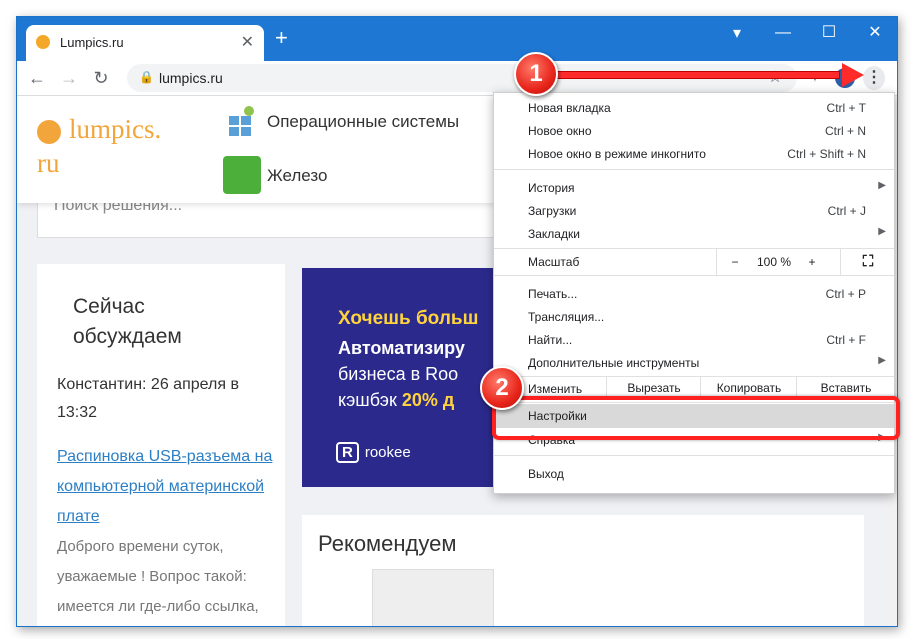  I want to click on zoom-out-button: −, so click(734, 262).